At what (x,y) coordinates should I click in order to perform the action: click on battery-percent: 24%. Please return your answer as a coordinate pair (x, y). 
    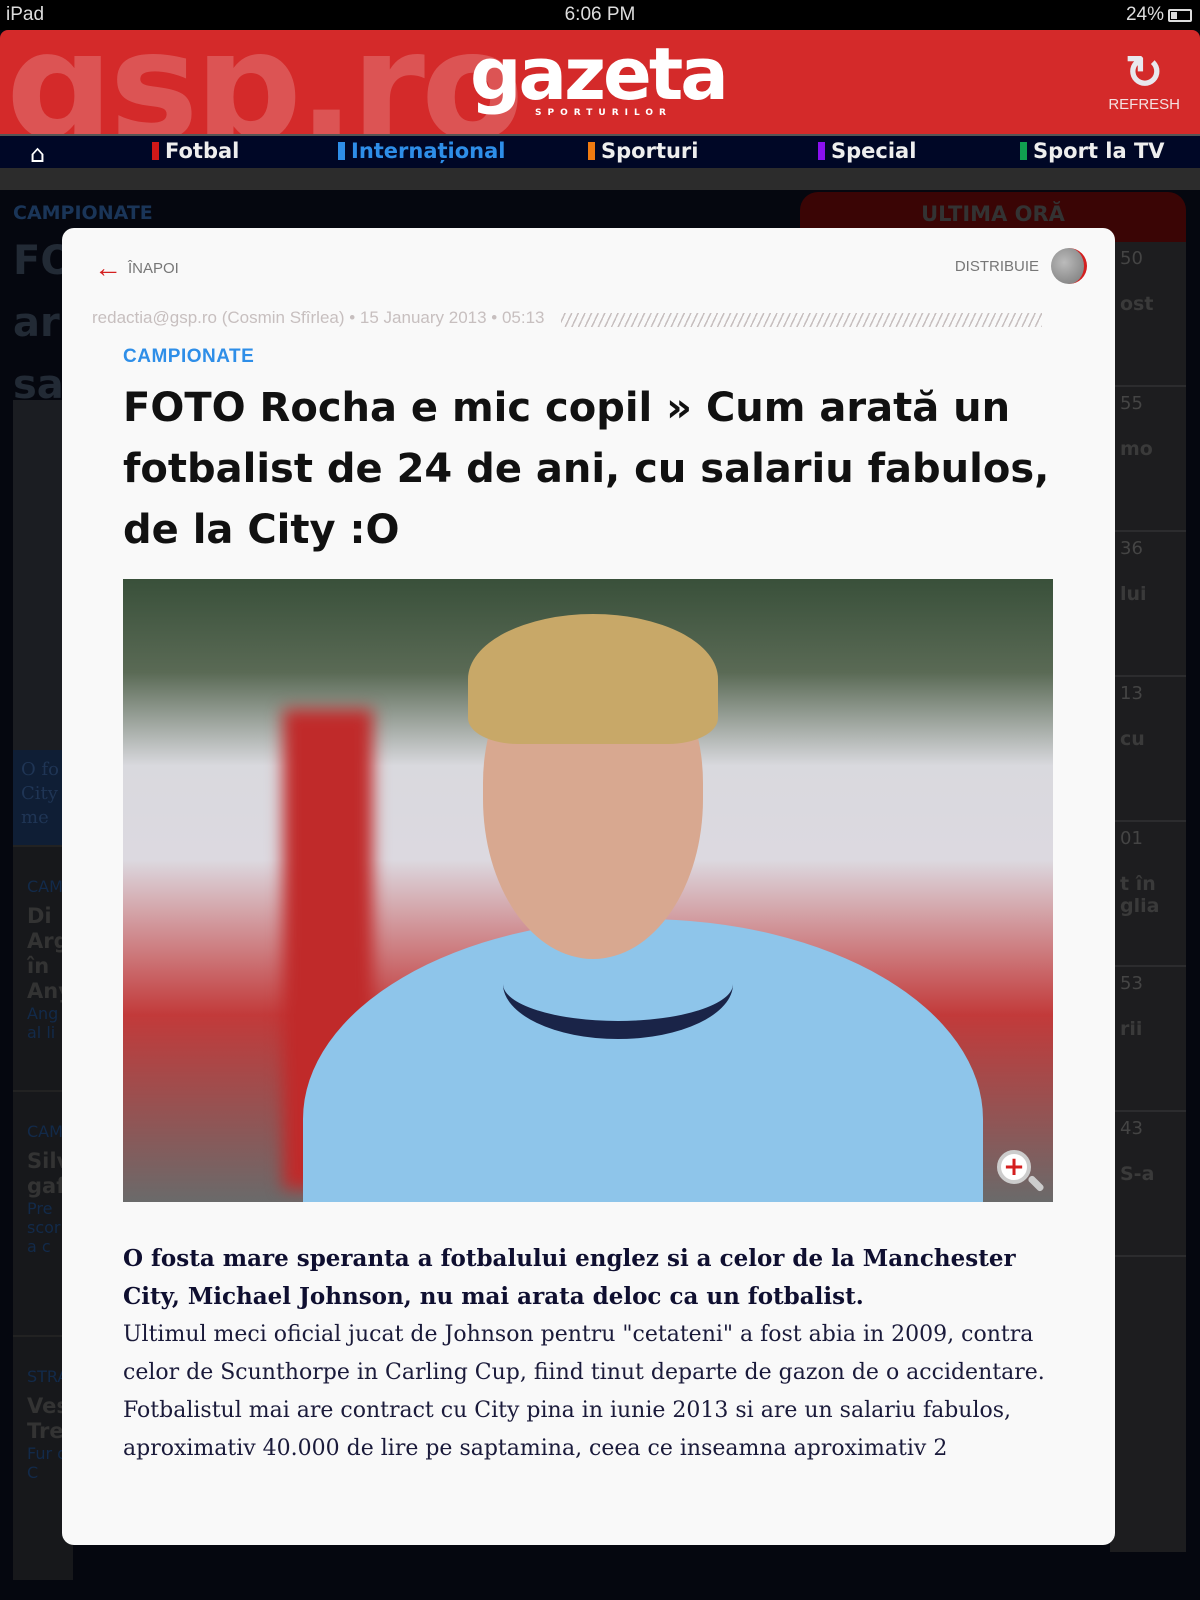
    Looking at the image, I should click on (1144, 14).